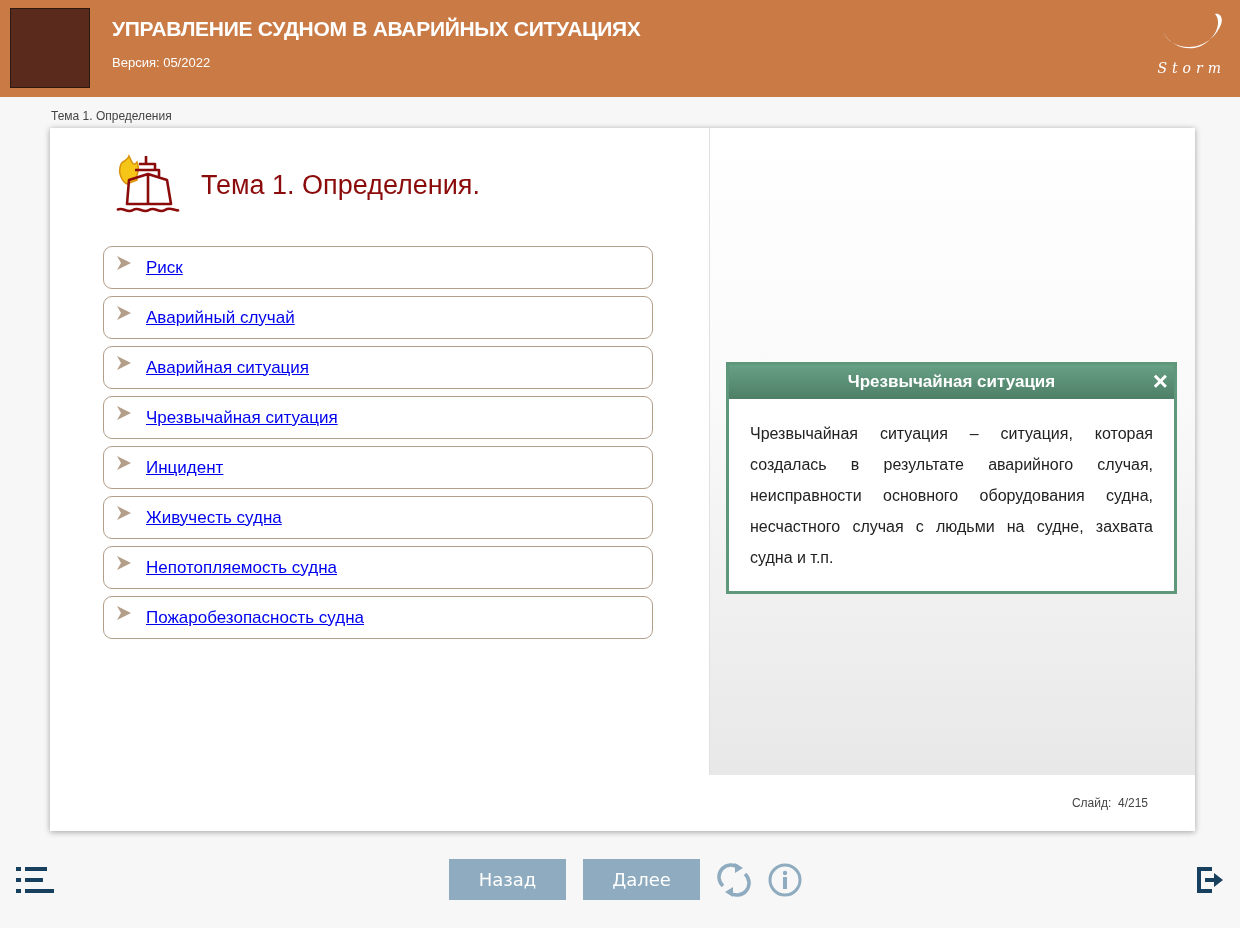 This screenshot has width=1240, height=928. What do you see at coordinates (255, 617) in the screenshot?
I see `term-link: Пожаробезопасность судна` at bounding box center [255, 617].